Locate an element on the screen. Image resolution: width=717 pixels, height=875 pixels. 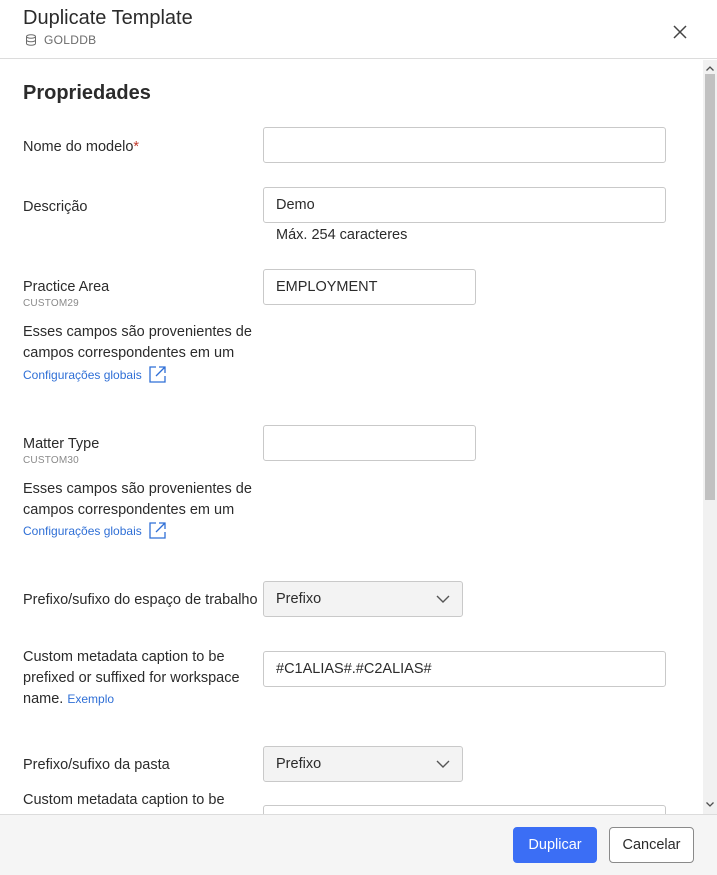
scroll-up-button is located at coordinates (710, 68).